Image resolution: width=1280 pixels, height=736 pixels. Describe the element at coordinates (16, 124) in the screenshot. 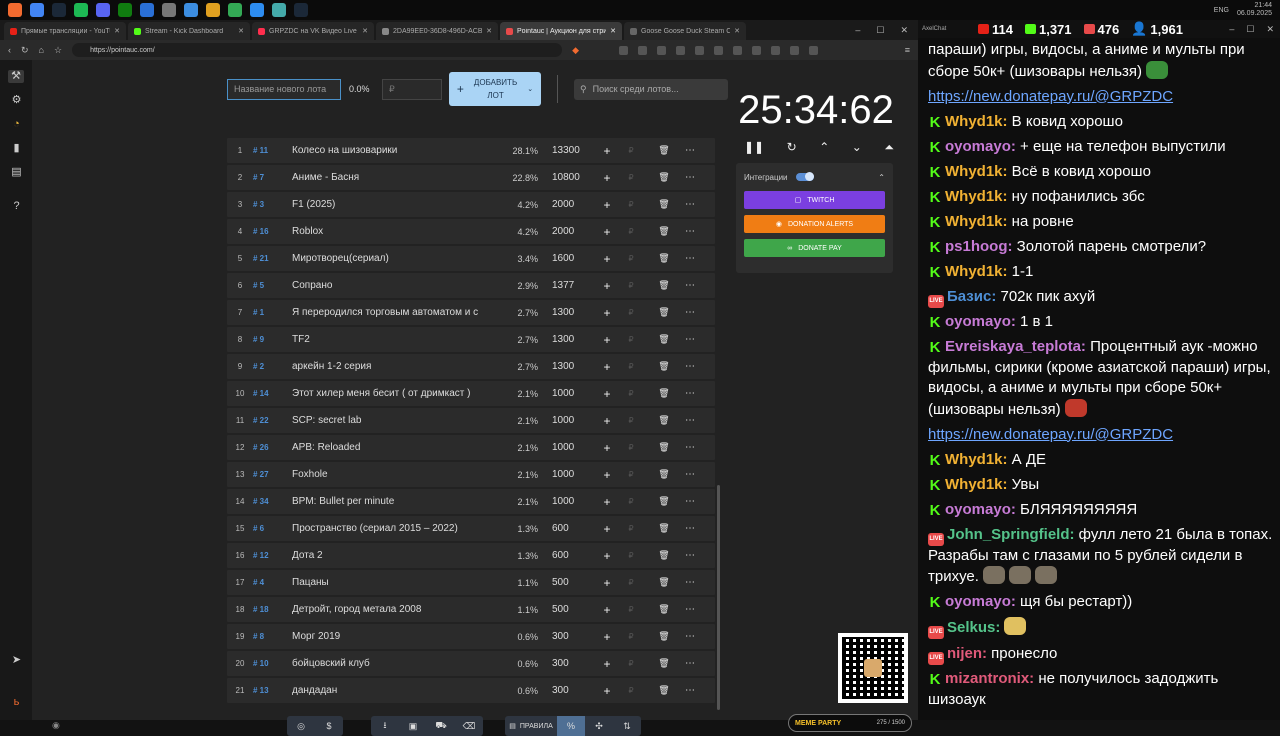

I see `sidebar-wheel-icon: ◔` at that location.